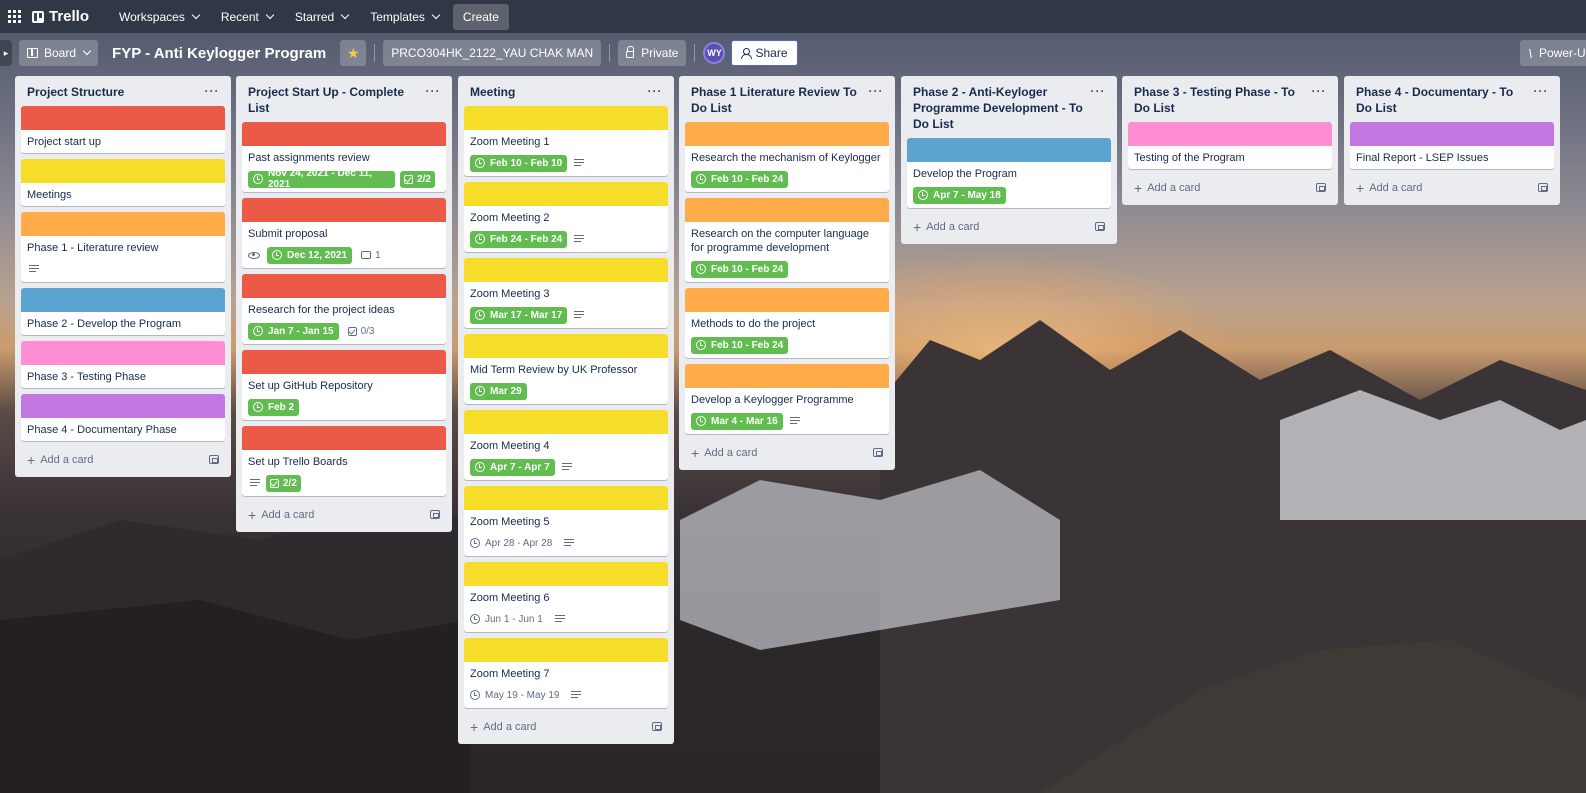  I want to click on board-view-switcher: Board, so click(59, 53).